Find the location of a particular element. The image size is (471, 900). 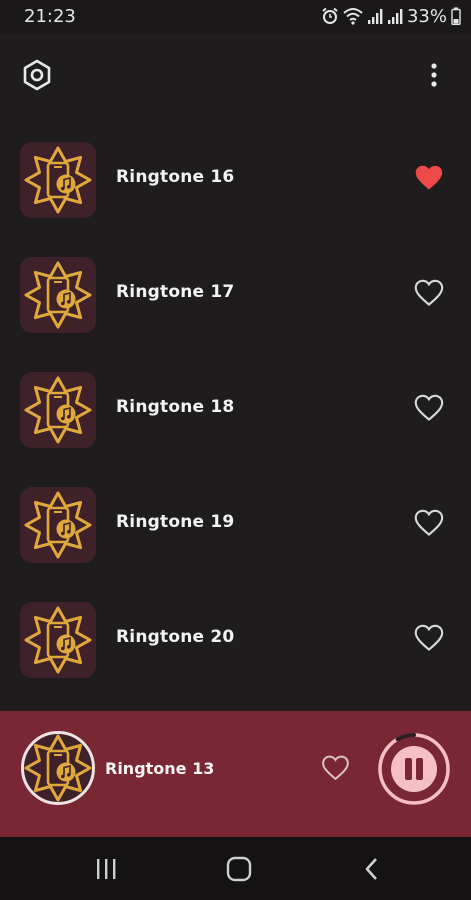

more-vertical-icon is located at coordinates (434, 75).